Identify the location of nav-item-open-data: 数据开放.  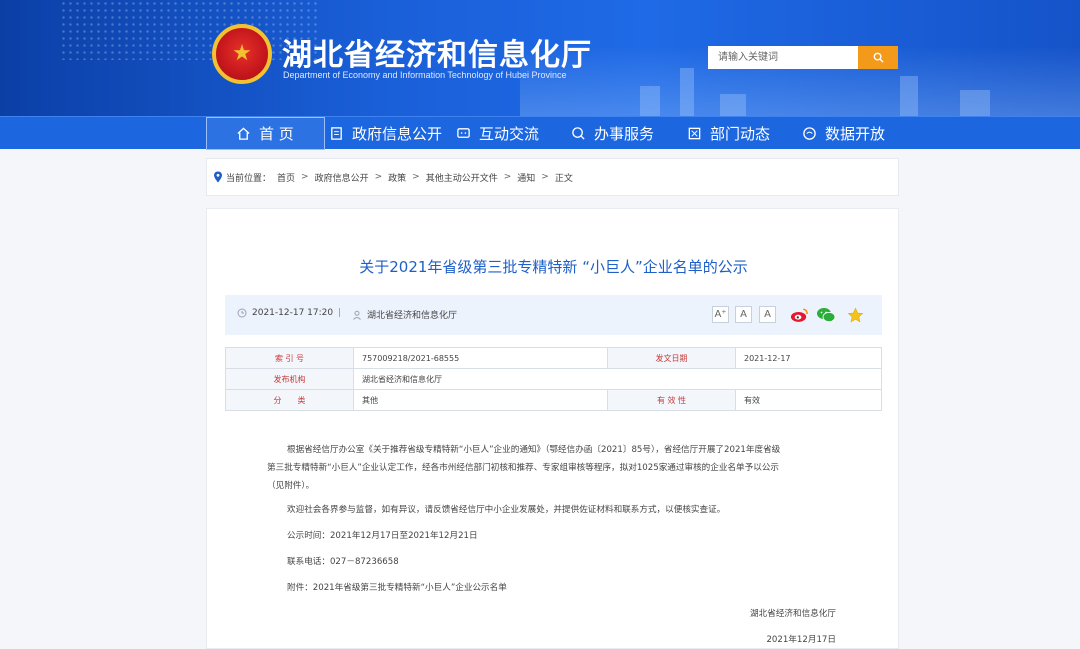
(843, 133).